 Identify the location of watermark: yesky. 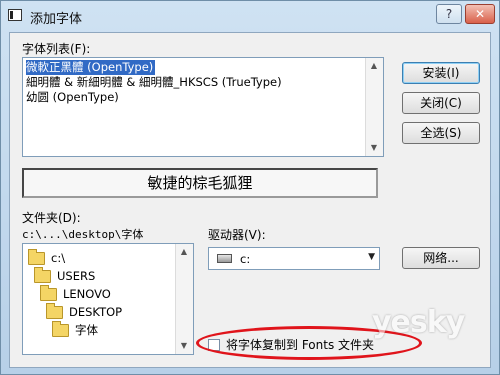
(418, 322).